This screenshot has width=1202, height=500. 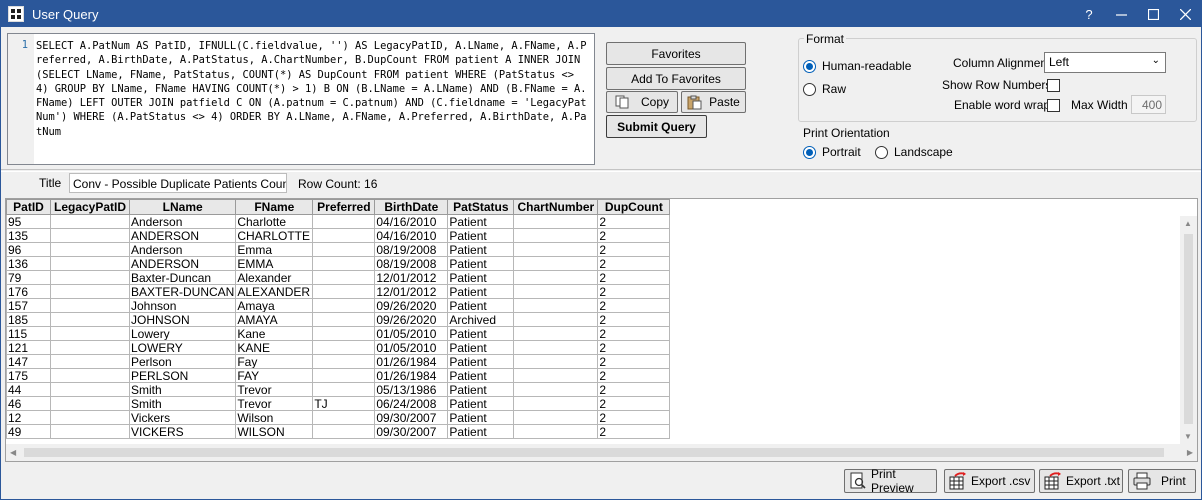 I want to click on table-row: 115 Lowery Kane 01/05/2010 Patient 2, so click(x=338, y=333).